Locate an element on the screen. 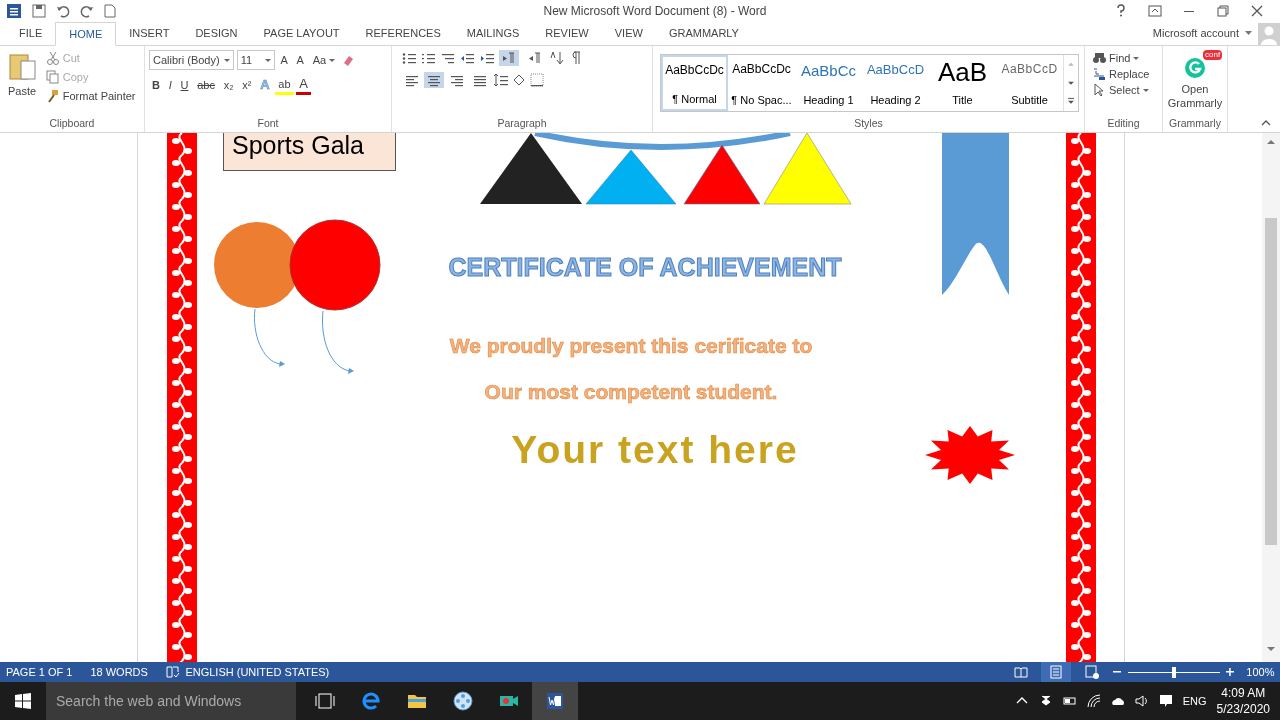  input-language: ENG is located at coordinates (1194, 701).